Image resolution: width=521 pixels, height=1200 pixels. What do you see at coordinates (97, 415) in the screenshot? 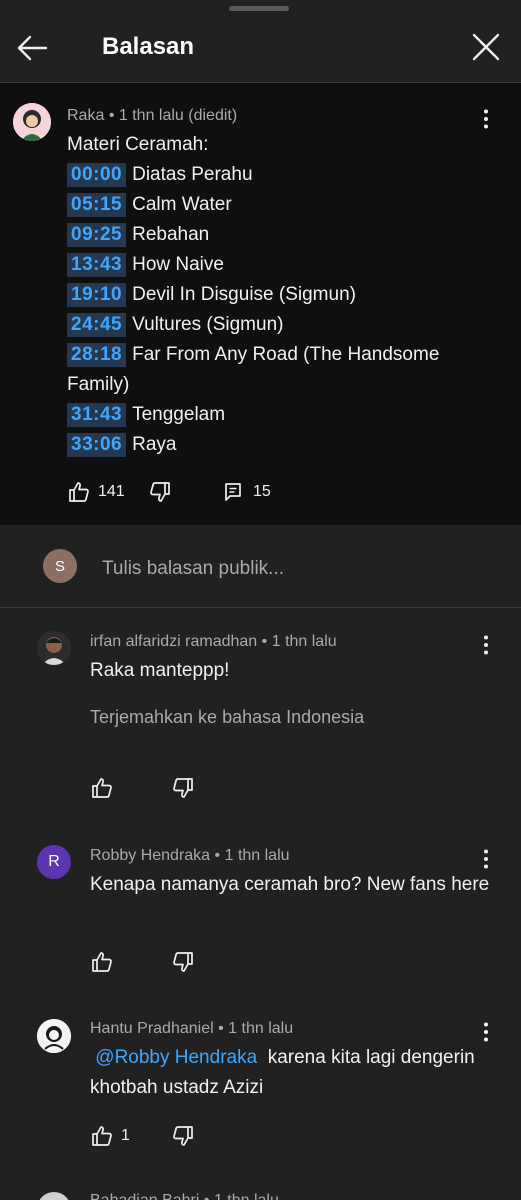
I see `timestamp-link: 31:43` at bounding box center [97, 415].